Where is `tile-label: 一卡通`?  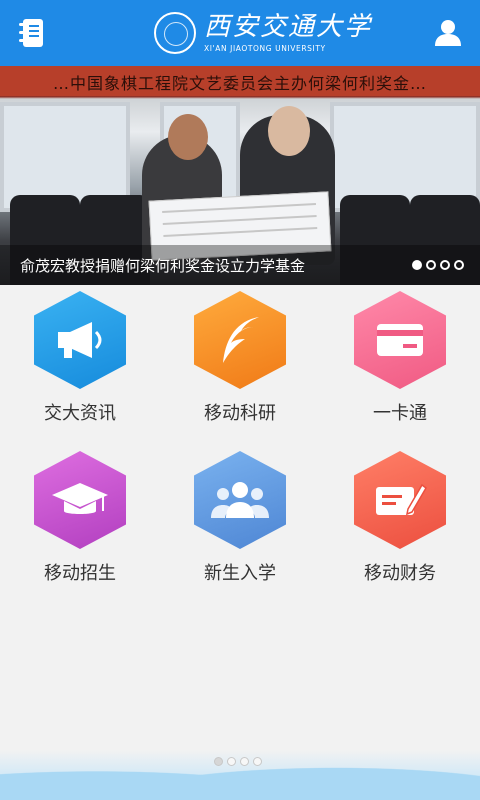
tile-label: 一卡通 is located at coordinates (400, 413).